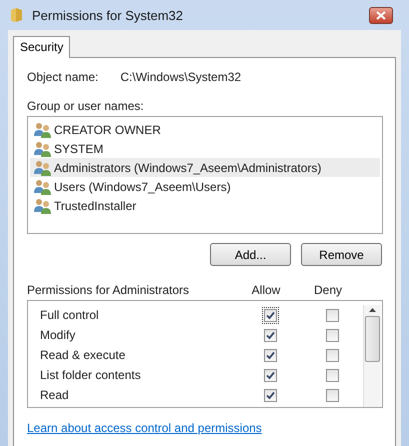 This screenshot has width=409, height=446. Describe the element at coordinates (205, 428) in the screenshot. I see `help-link: Learn about access control and permissions` at that location.